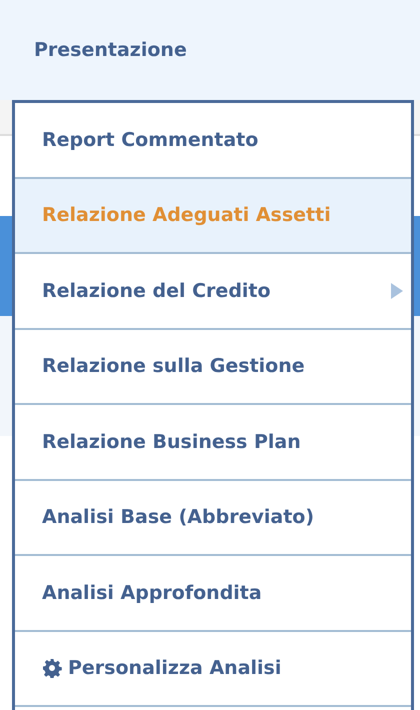 This screenshot has height=710, width=420. I want to click on menu-item: Analisi Base (Abbreviato), so click(213, 518).